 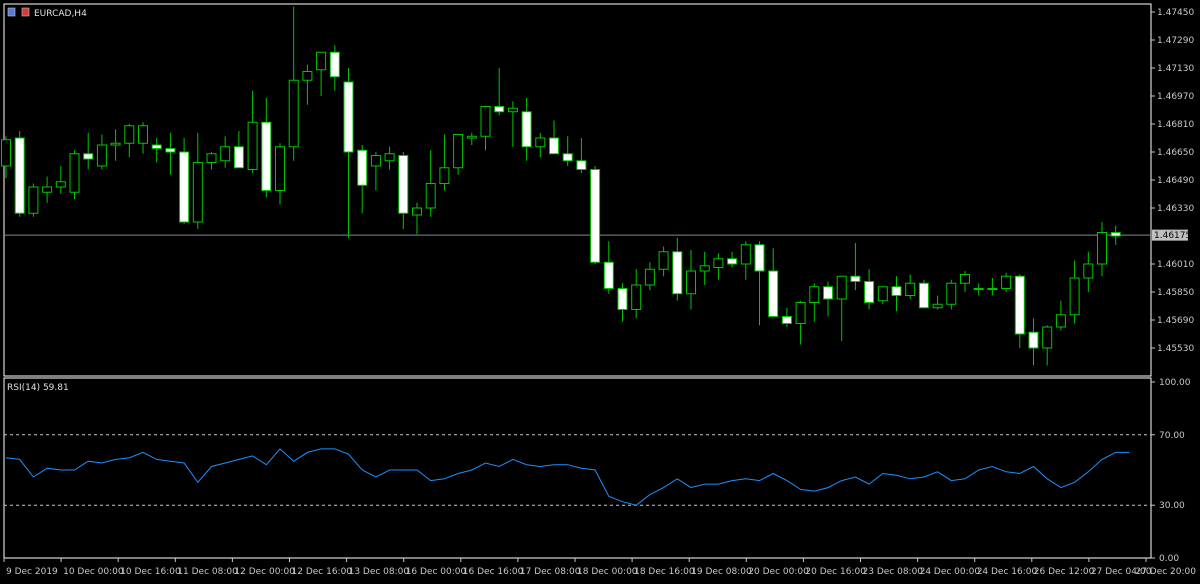 What do you see at coordinates (264, 572) in the screenshot?
I see `time-tick-label: 12 Dec 00:00` at bounding box center [264, 572].